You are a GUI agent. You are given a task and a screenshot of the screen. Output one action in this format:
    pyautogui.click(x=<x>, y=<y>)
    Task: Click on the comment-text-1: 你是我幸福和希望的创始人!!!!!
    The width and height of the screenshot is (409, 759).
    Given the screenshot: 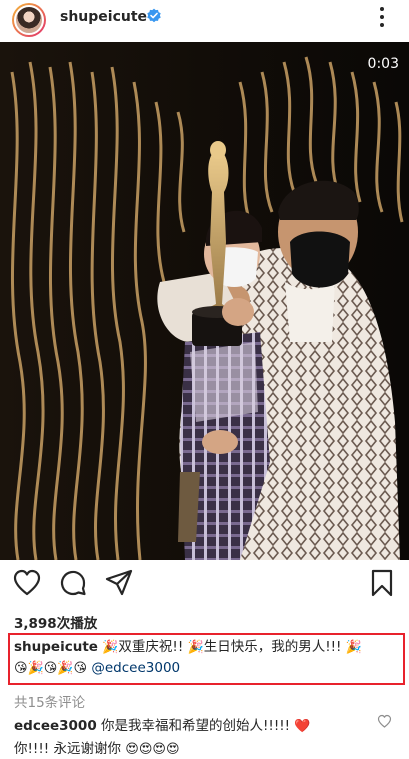 What is the action you would take?
    pyautogui.click(x=196, y=726)
    